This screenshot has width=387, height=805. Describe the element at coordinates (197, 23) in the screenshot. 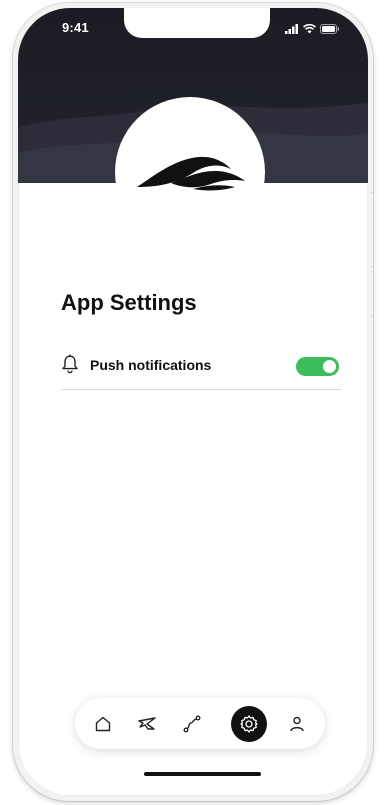

I see `device-notch` at that location.